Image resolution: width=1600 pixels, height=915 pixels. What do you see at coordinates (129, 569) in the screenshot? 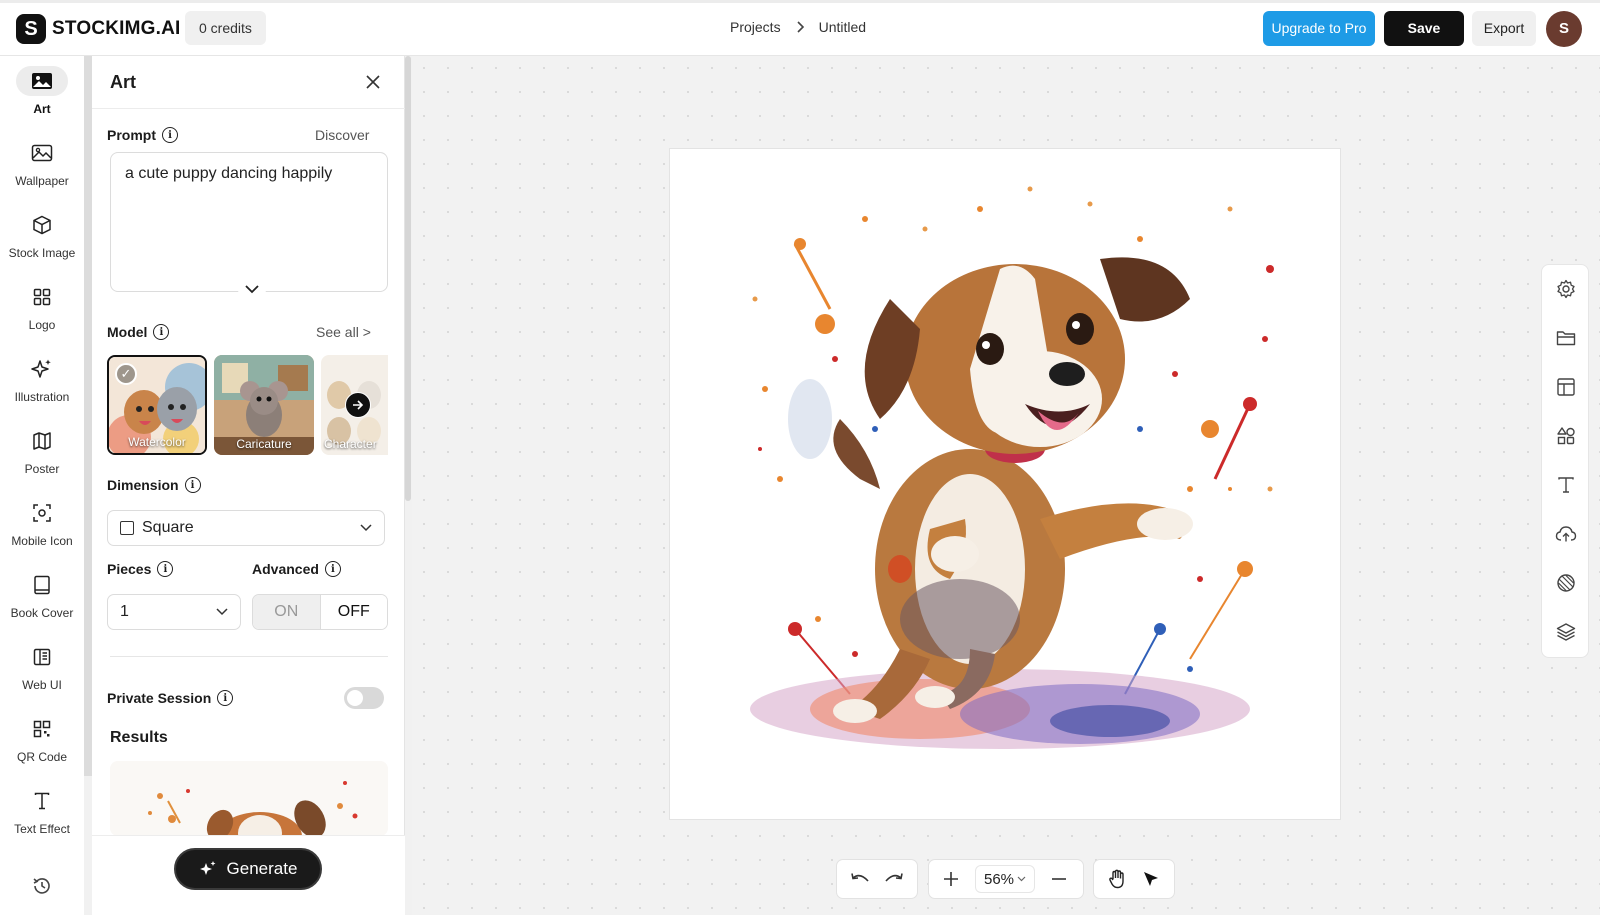
I see `pieces-label-text: Pieces` at bounding box center [129, 569].